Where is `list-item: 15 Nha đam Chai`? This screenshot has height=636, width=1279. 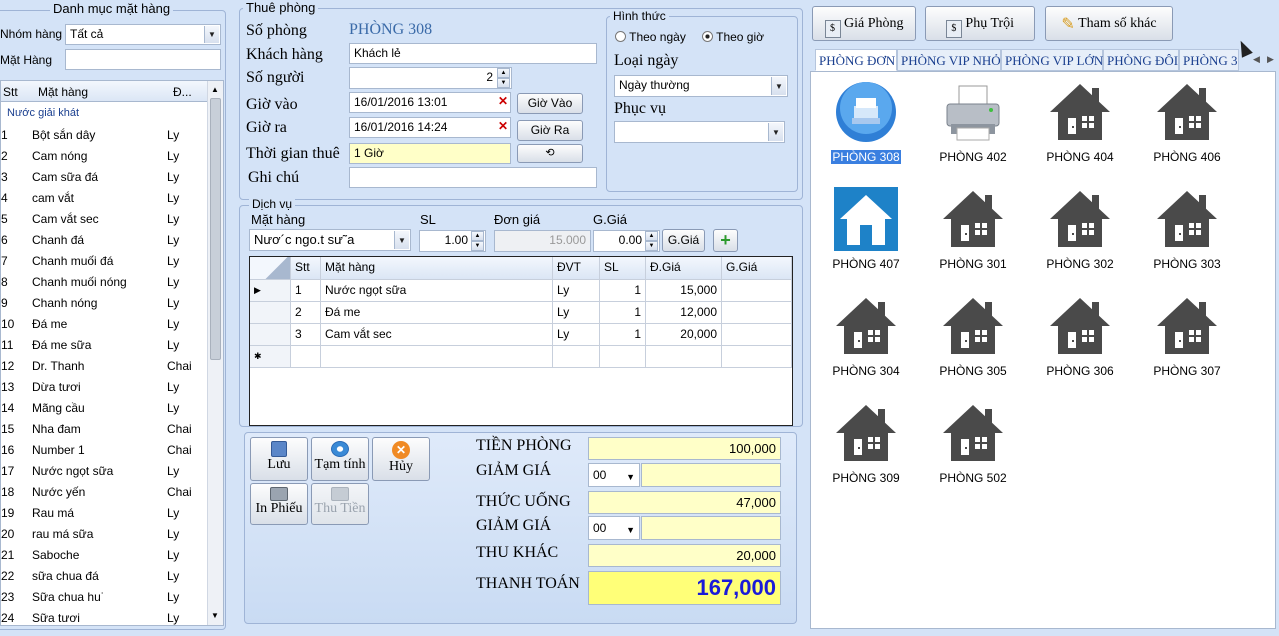
list-item: 15 Nha đam Chai is located at coordinates (104, 428).